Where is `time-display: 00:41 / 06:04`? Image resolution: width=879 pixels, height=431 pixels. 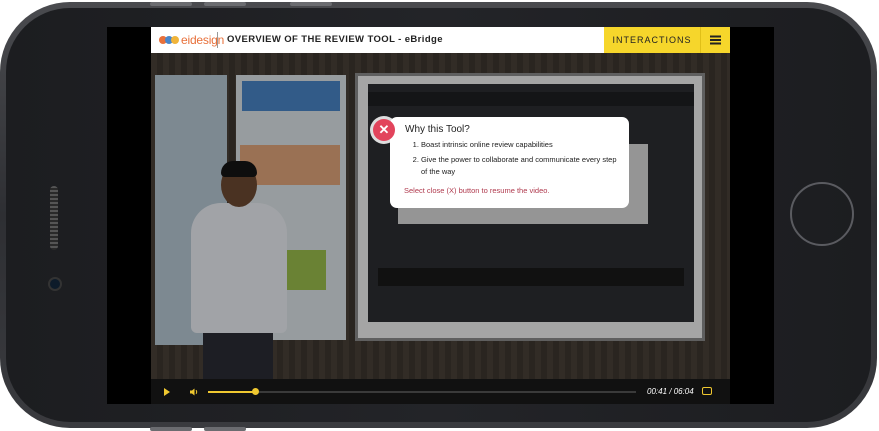 time-display: 00:41 / 06:04 is located at coordinates (670, 391).